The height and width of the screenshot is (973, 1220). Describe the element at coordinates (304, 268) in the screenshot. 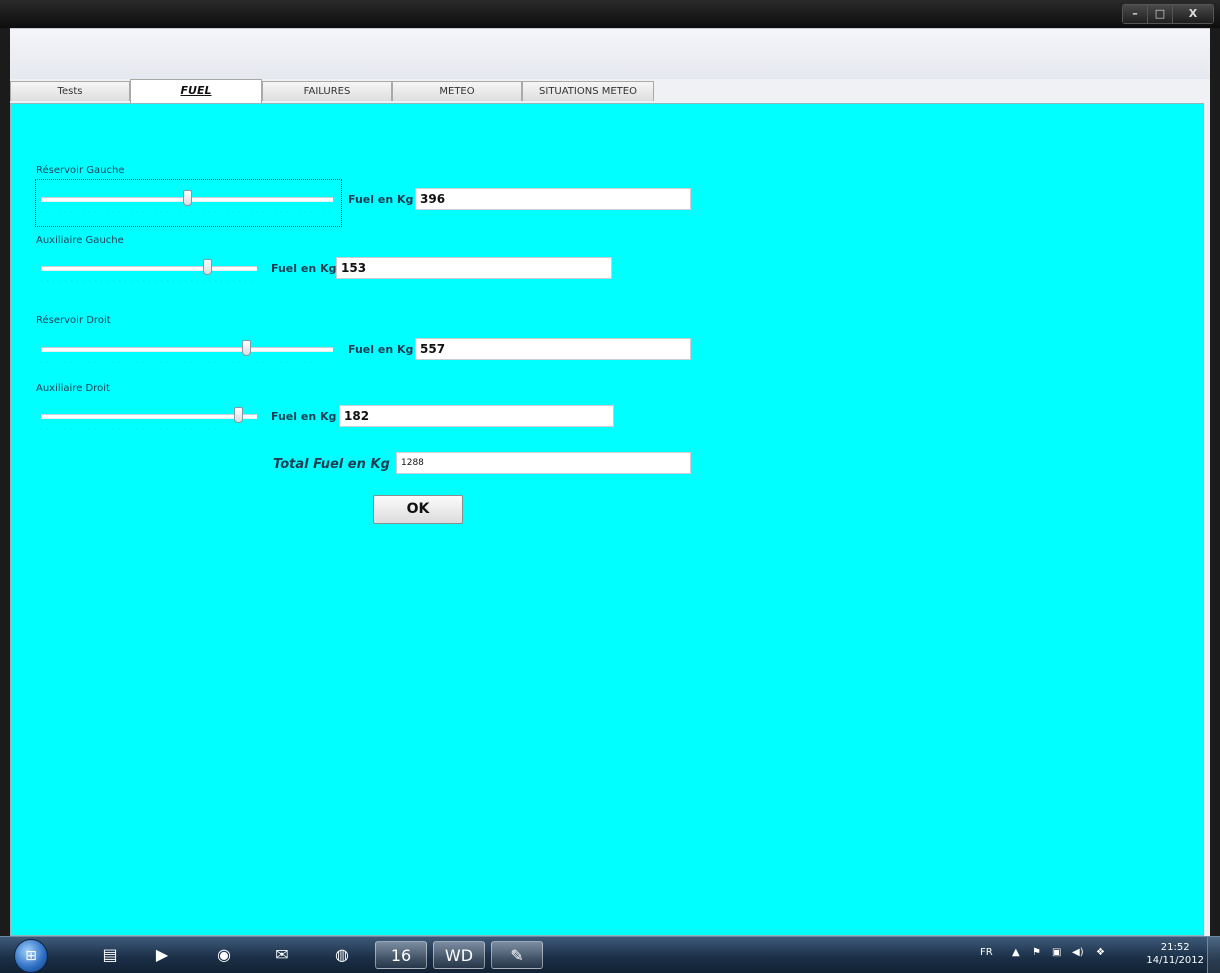

I see `auxiliaire-gauche-fuel-label: Fuel en Kg` at that location.